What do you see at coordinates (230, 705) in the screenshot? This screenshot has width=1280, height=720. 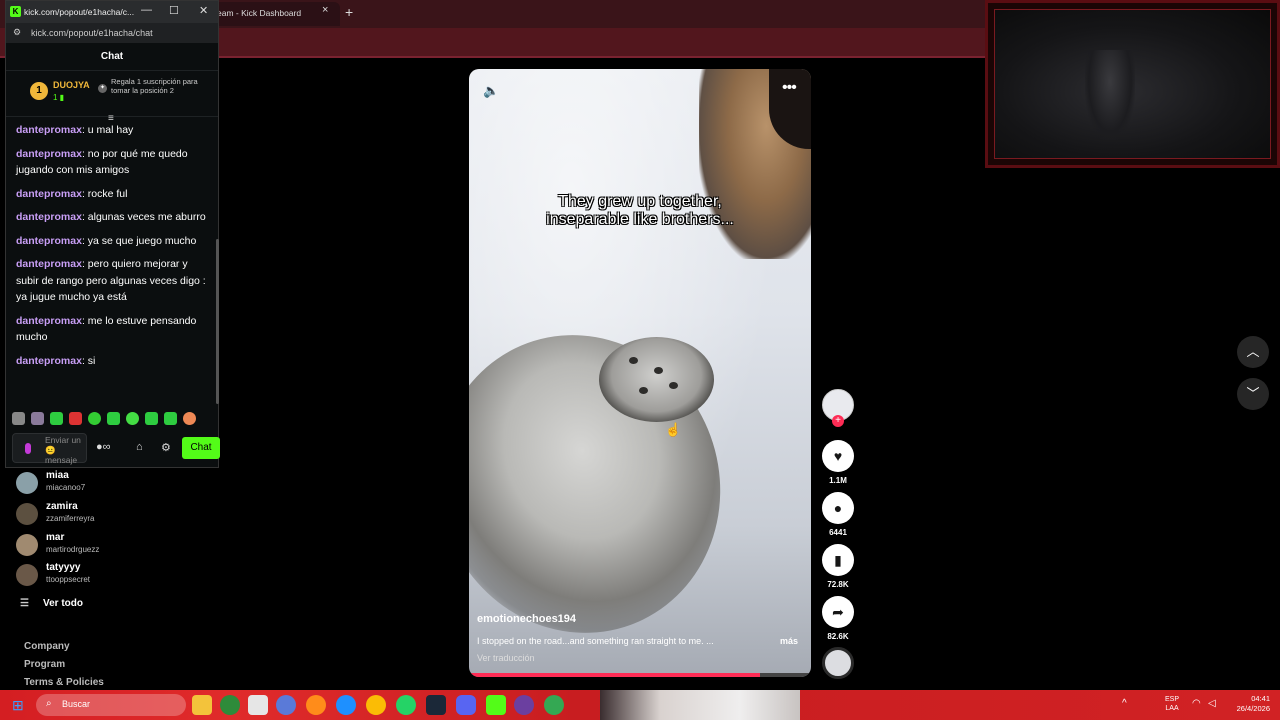 I see `xbox-icon` at bounding box center [230, 705].